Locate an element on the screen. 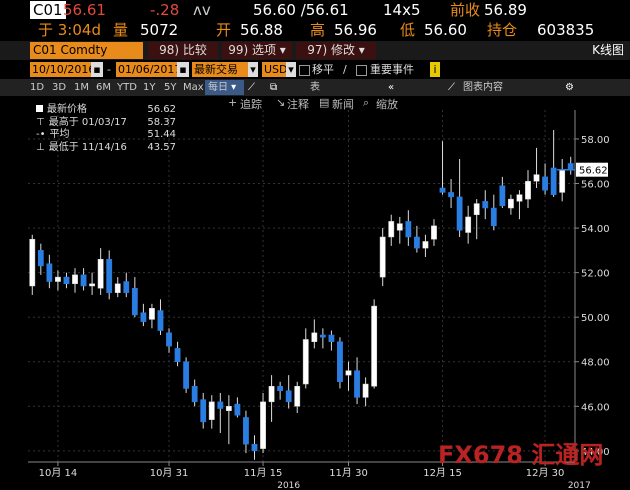 This screenshot has height=490, width=630. low-label: 低 is located at coordinates (408, 30).